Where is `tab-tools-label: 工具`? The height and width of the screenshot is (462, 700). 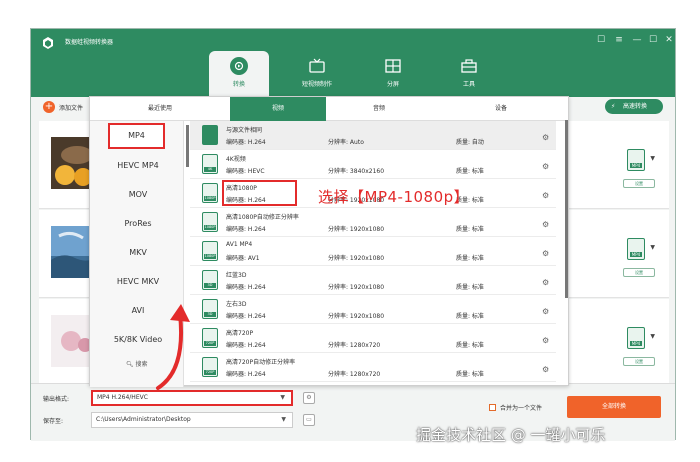
tab-tools-label: 工具 is located at coordinates (468, 84).